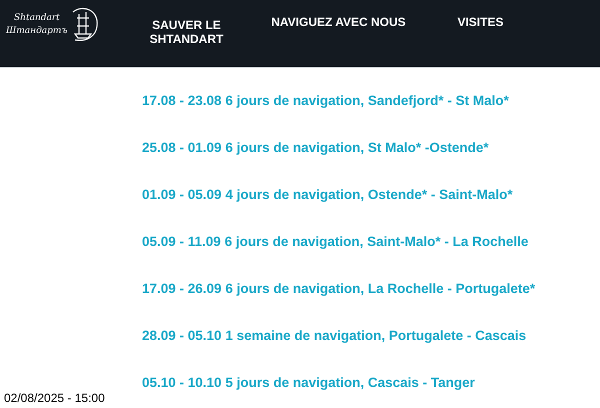 This screenshot has height=408, width=600. What do you see at coordinates (371, 195) in the screenshot?
I see `voyage-link: 01.09 - 05.09 4 jours de navigation, Ostende* - Saint-Malo*` at bounding box center [371, 195].